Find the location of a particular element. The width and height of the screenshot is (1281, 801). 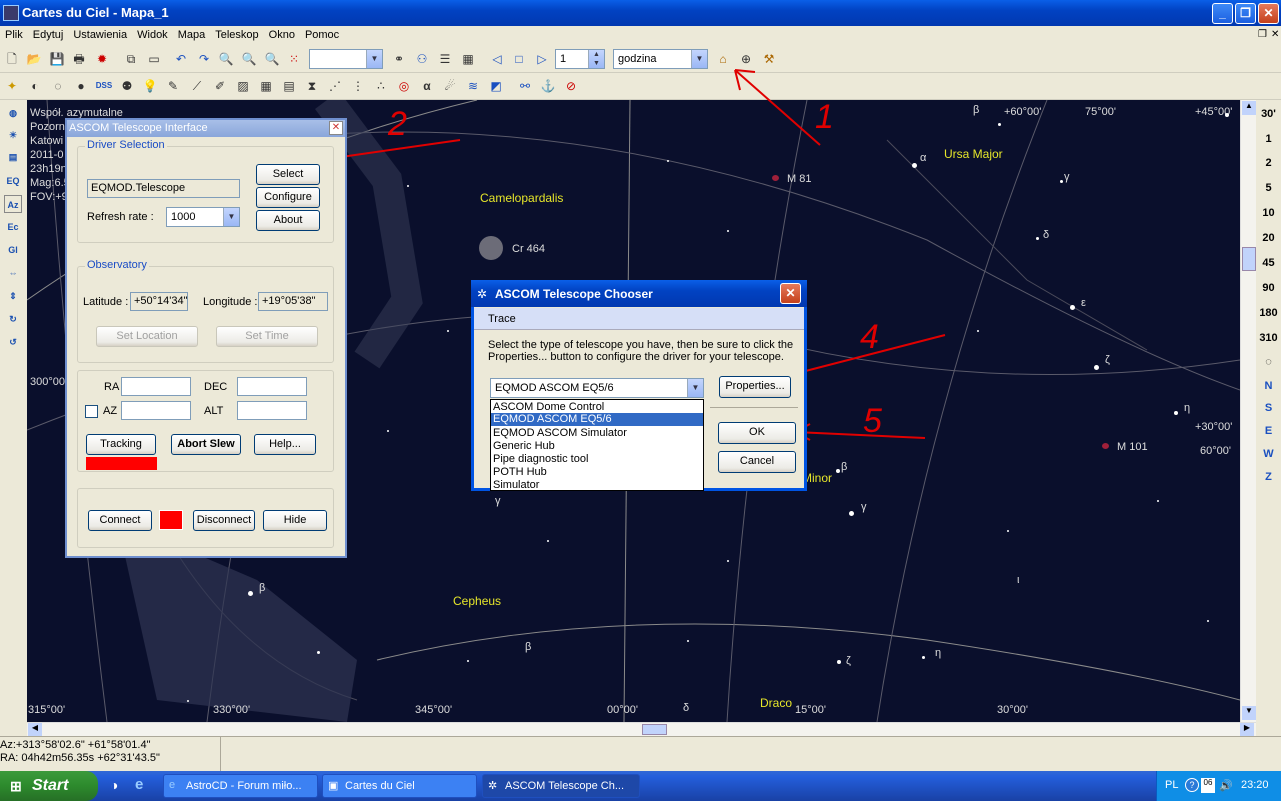

quicklaunch-desktop-icon: ◑ is located at coordinates (114, 785).